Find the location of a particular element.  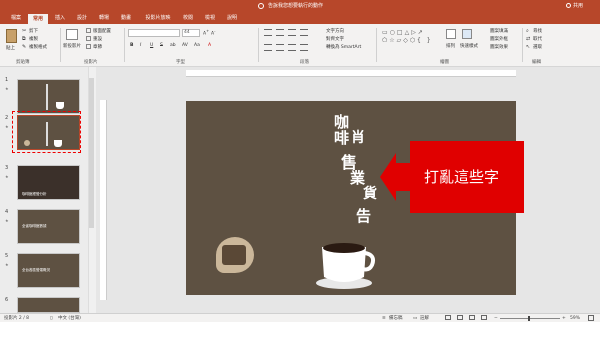

reset-button: 重設 is located at coordinates (97, 39).